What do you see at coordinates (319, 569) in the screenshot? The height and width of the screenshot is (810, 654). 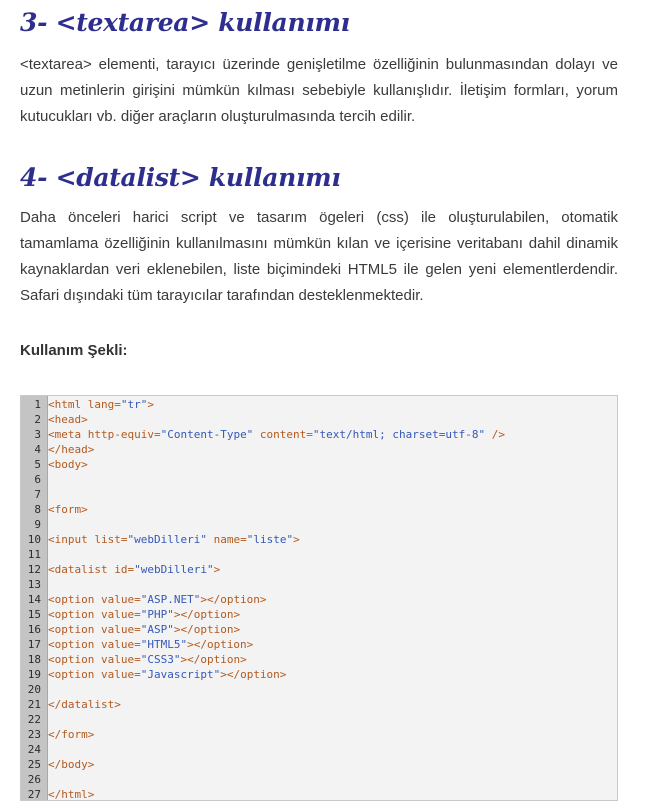 I see `code-line: 12 <datalist id="webDilleri">` at bounding box center [319, 569].